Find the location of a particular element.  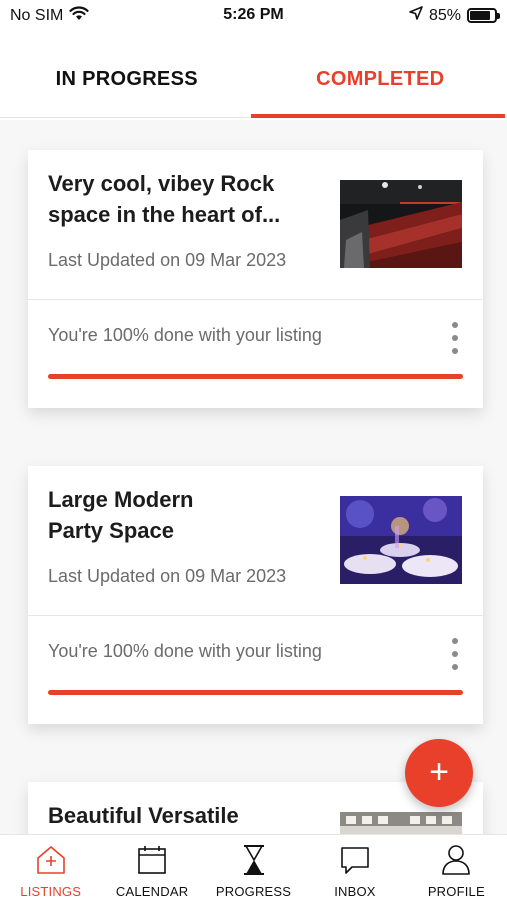

nav-item-profile: PROFILE is located at coordinates (456, 867).